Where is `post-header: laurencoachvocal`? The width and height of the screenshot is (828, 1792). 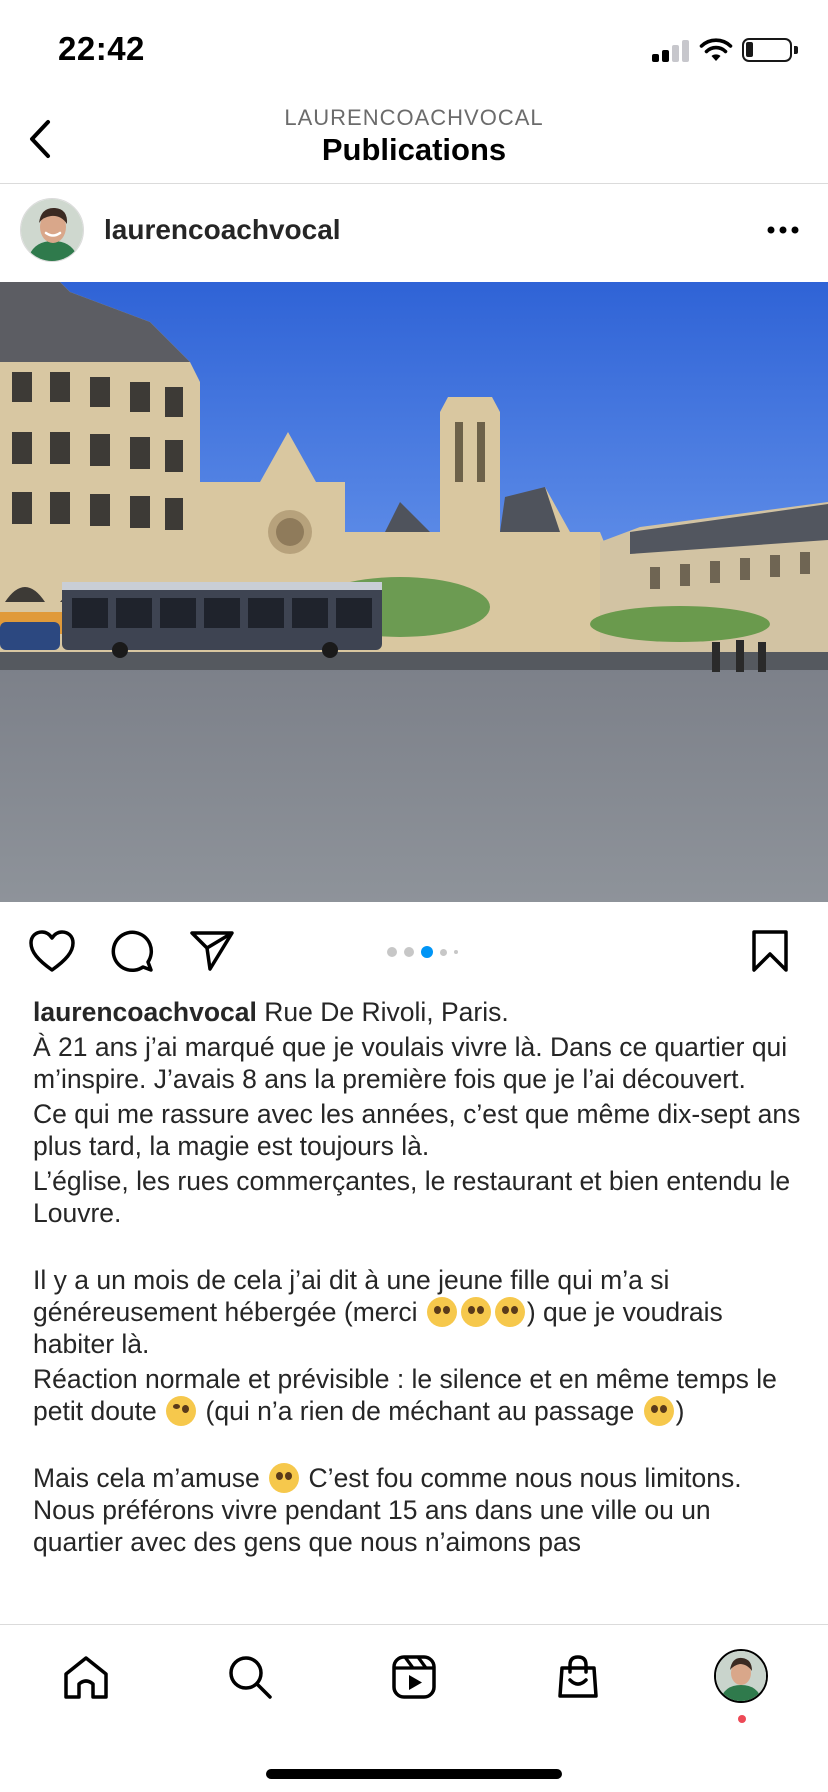
post-header: laurencoachvocal is located at coordinates (414, 233).